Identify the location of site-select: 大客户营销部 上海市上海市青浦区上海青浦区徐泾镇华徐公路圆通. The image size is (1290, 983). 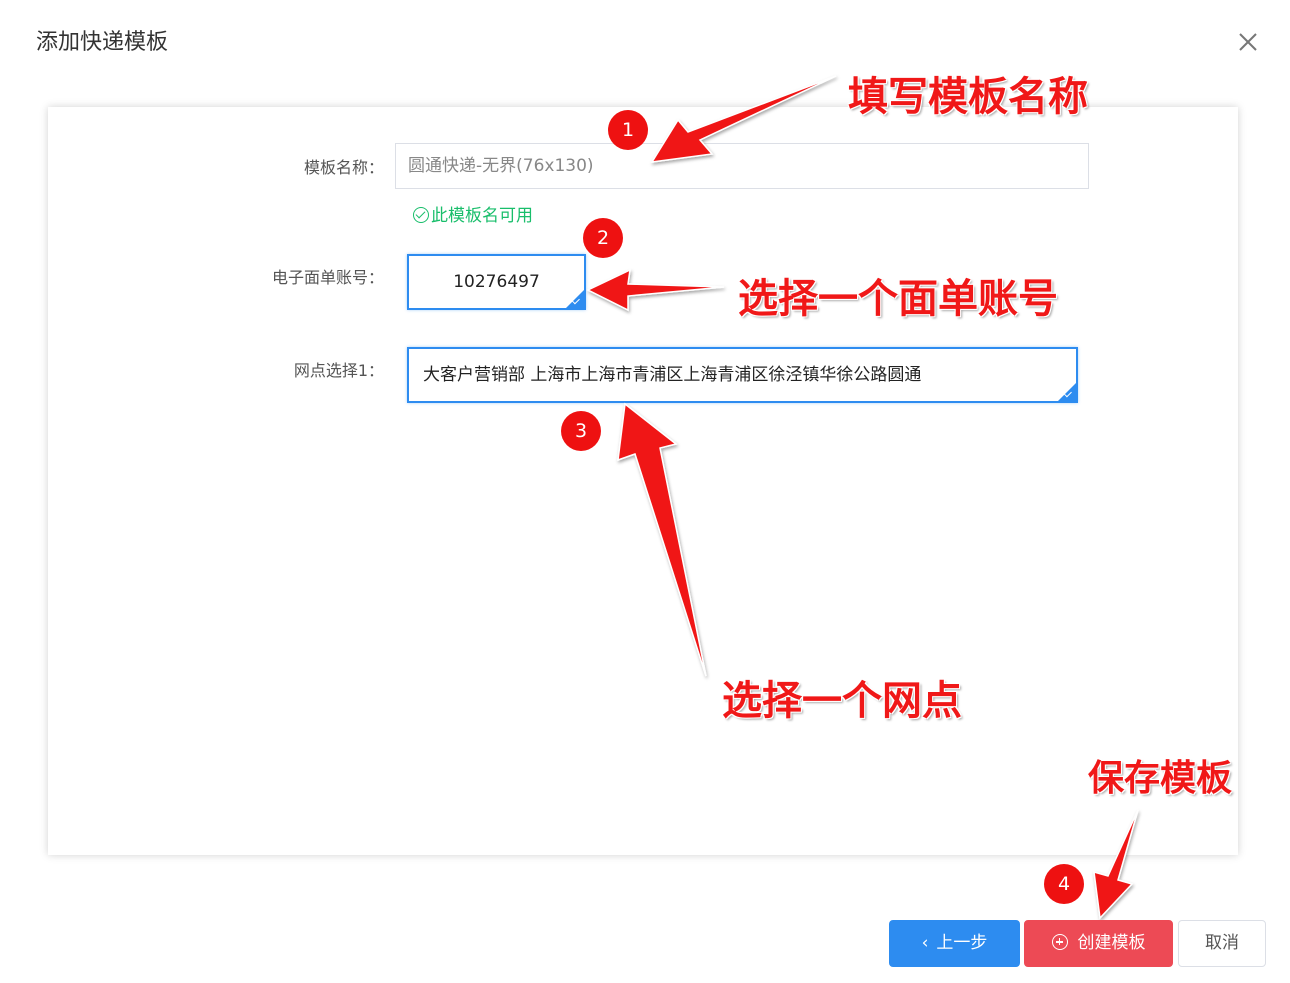
(742, 375).